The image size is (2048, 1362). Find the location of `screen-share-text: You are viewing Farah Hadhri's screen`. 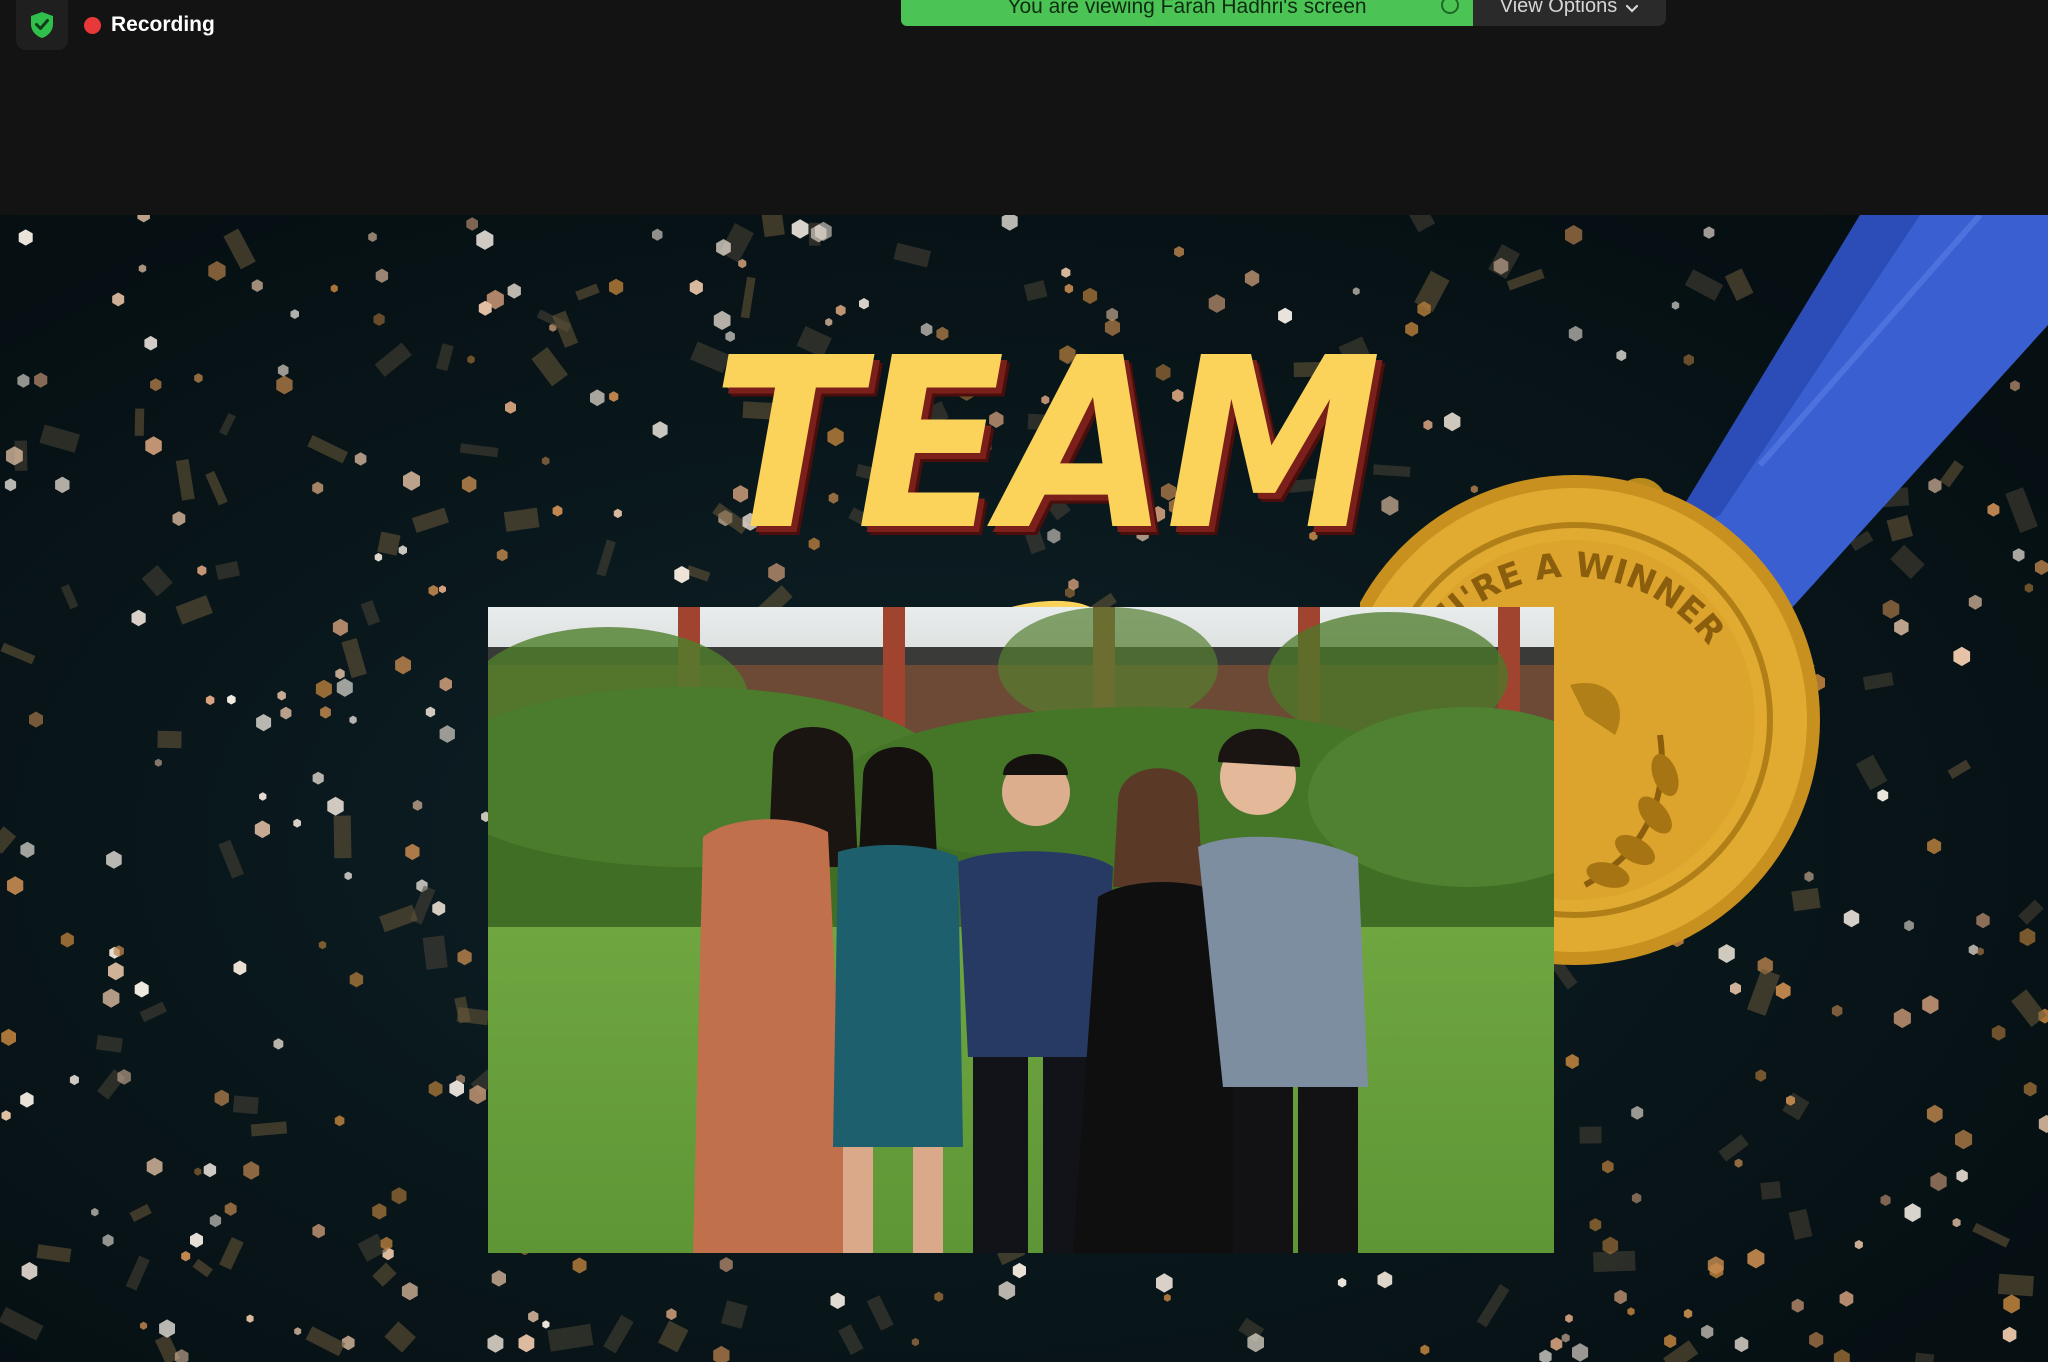

screen-share-text: You are viewing Farah Hadhri's screen is located at coordinates (1187, 9).